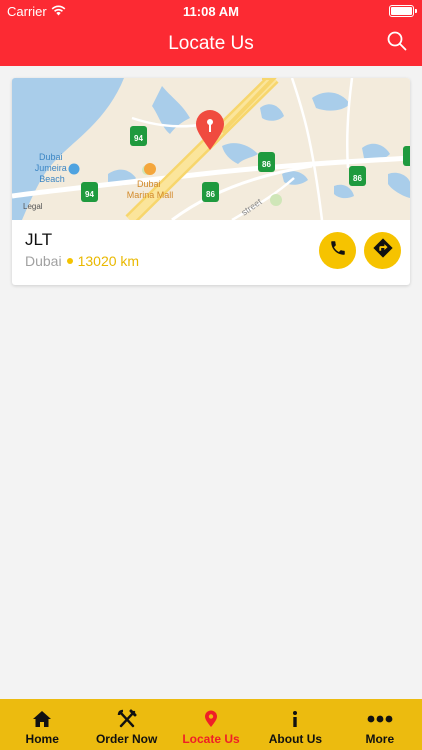  I want to click on home-icon, so click(42, 719).